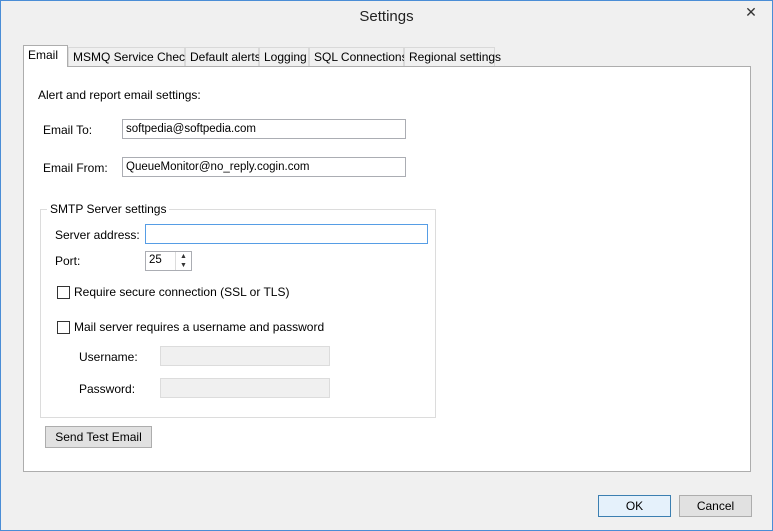 This screenshot has height=531, width=773. I want to click on email-from-field, so click(264, 167).